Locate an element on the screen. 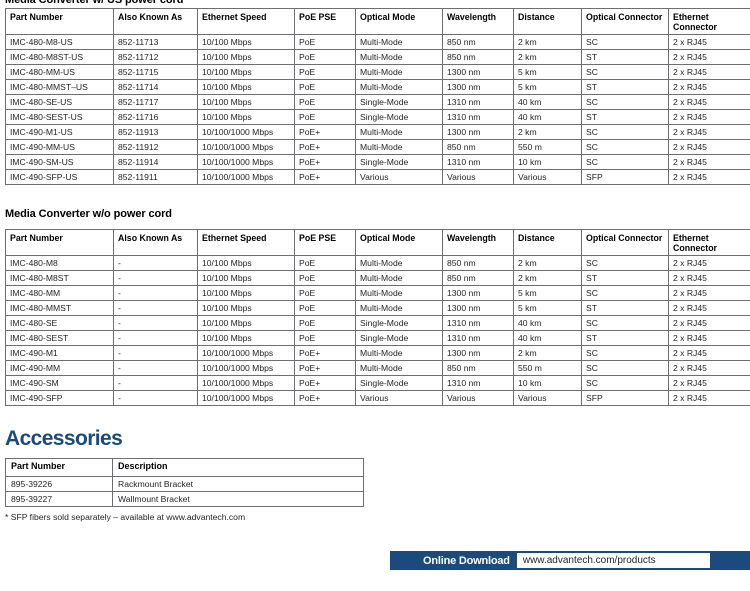 This screenshot has width=750, height=591. cell-distance: 5 km is located at coordinates (547, 72).